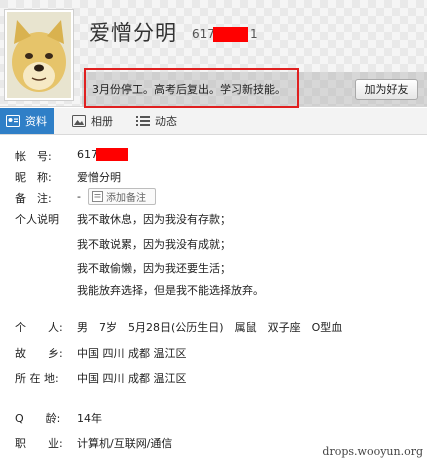  Describe the element at coordinates (166, 121) in the screenshot. I see `tab-feed-label: 动态` at that location.